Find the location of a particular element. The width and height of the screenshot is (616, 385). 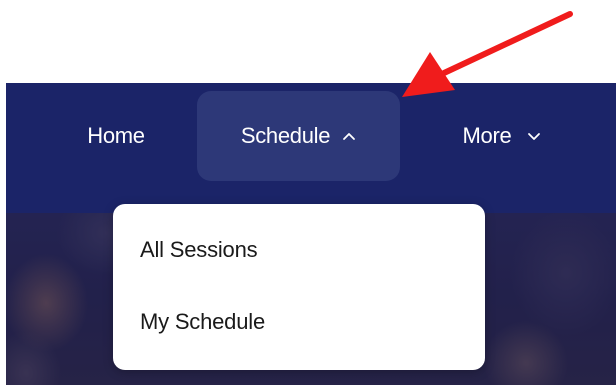

nav-item-schedule: Schedule is located at coordinates (298, 136).